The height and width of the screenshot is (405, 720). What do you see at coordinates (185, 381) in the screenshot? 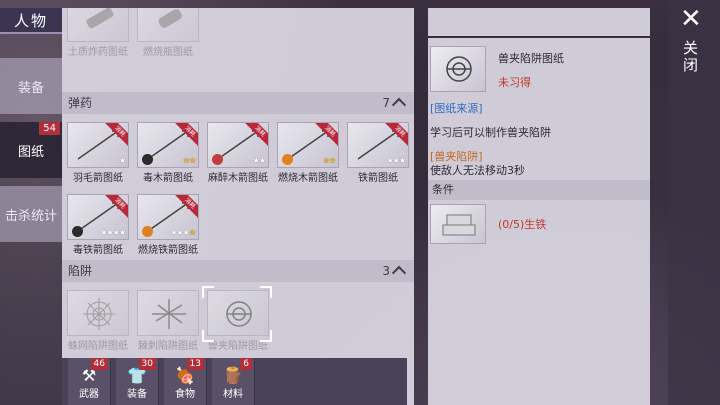
I see `category-tab: 🍖 食物 13` at bounding box center [185, 381].